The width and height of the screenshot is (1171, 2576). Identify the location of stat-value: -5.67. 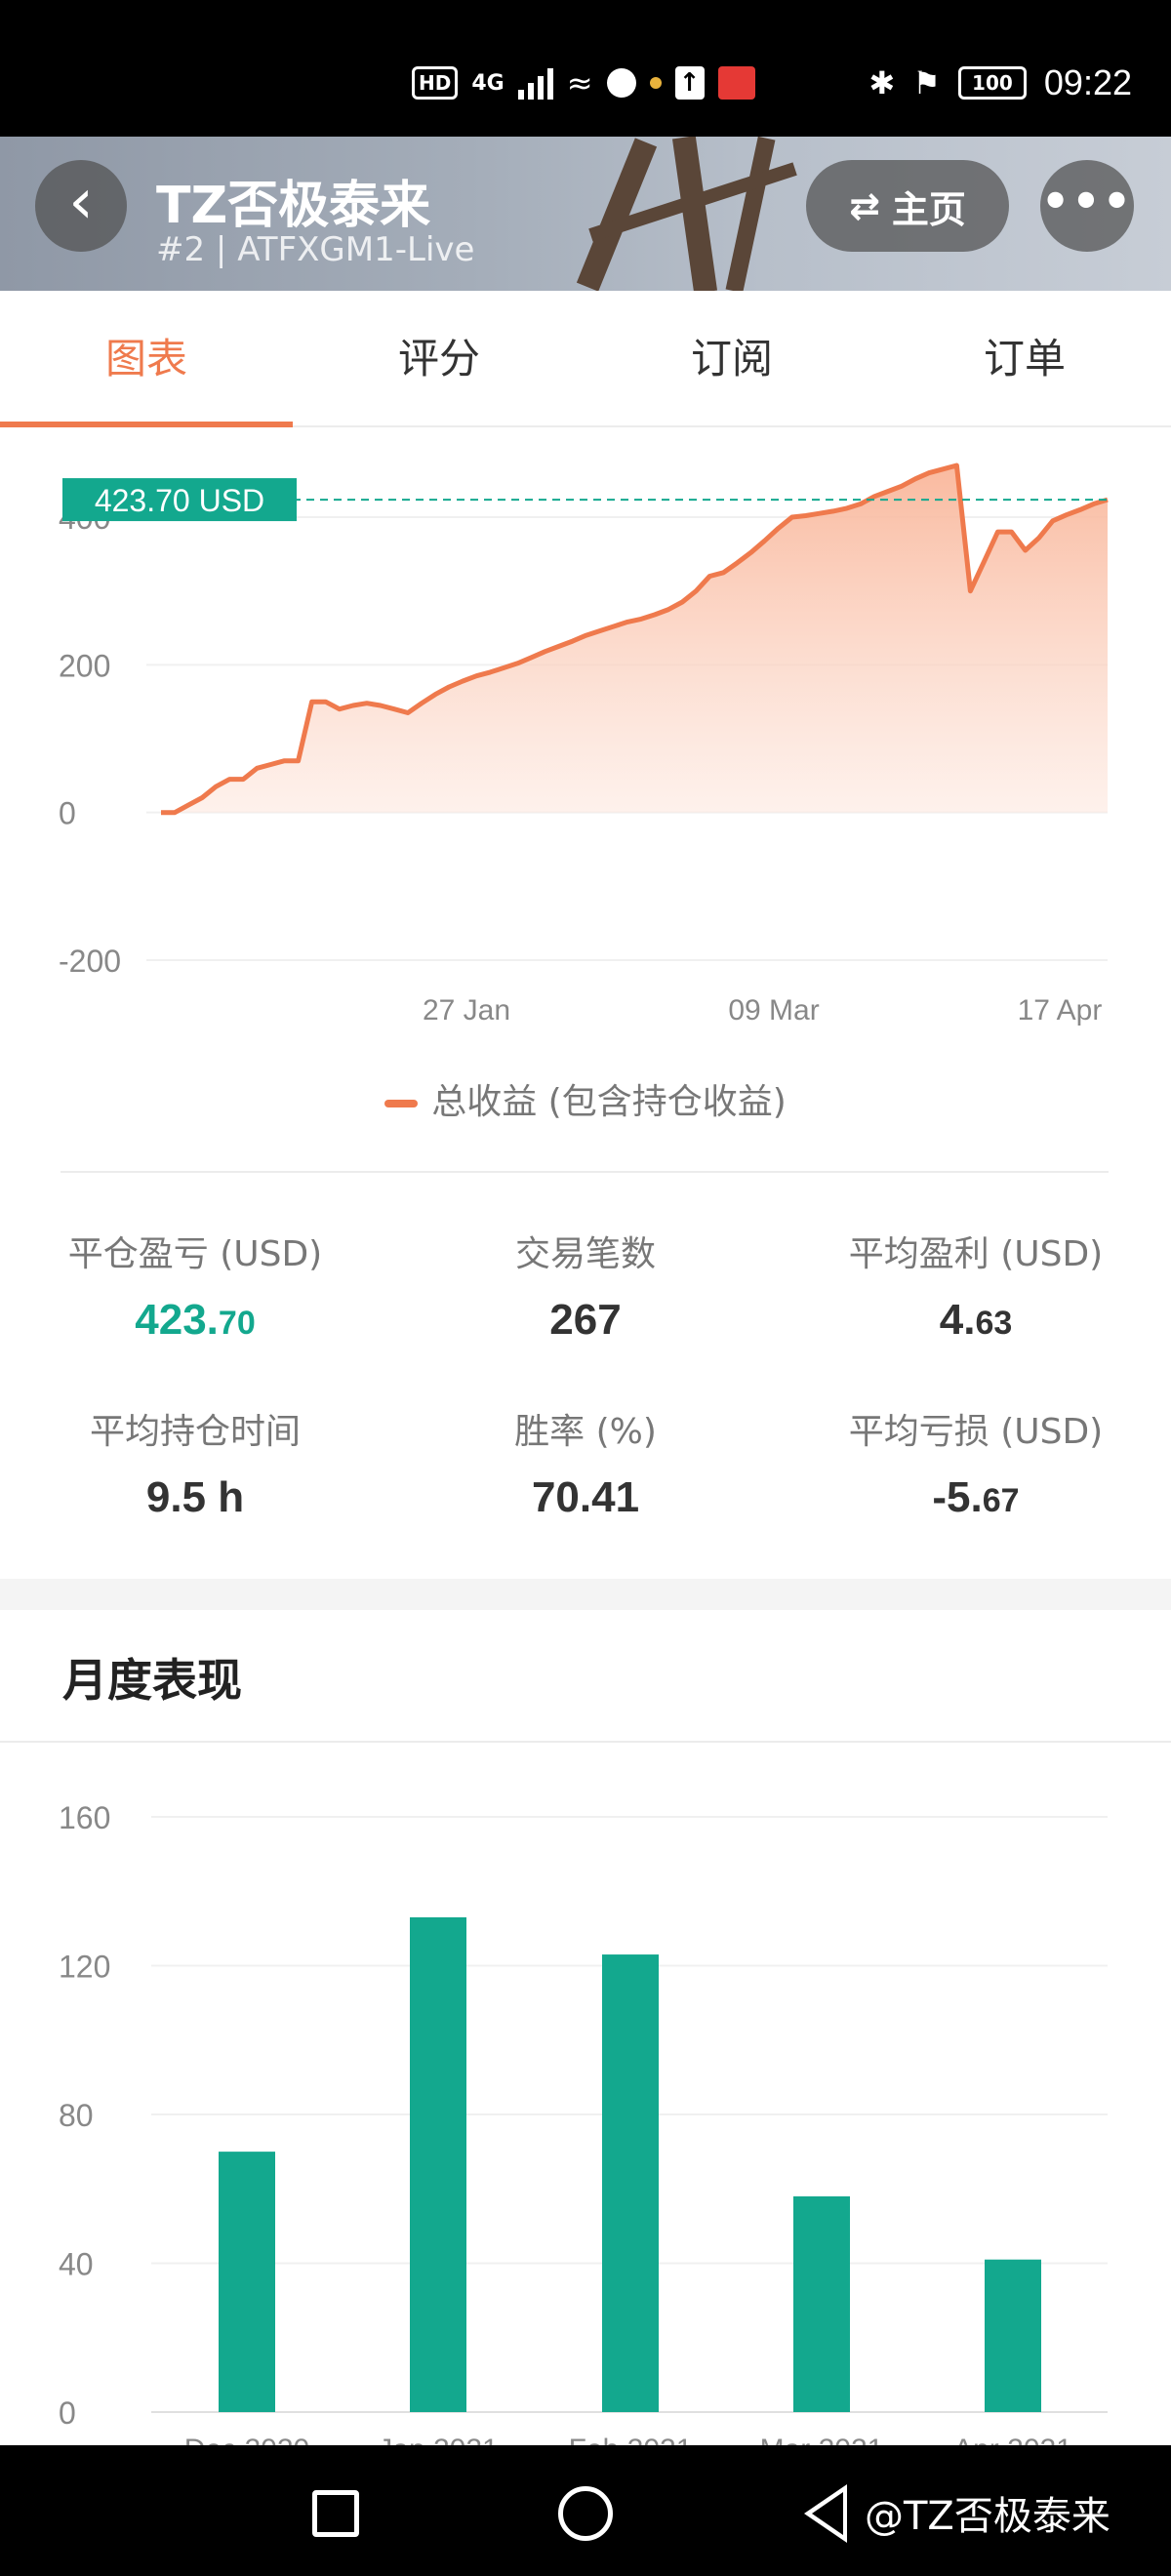
(976, 1497).